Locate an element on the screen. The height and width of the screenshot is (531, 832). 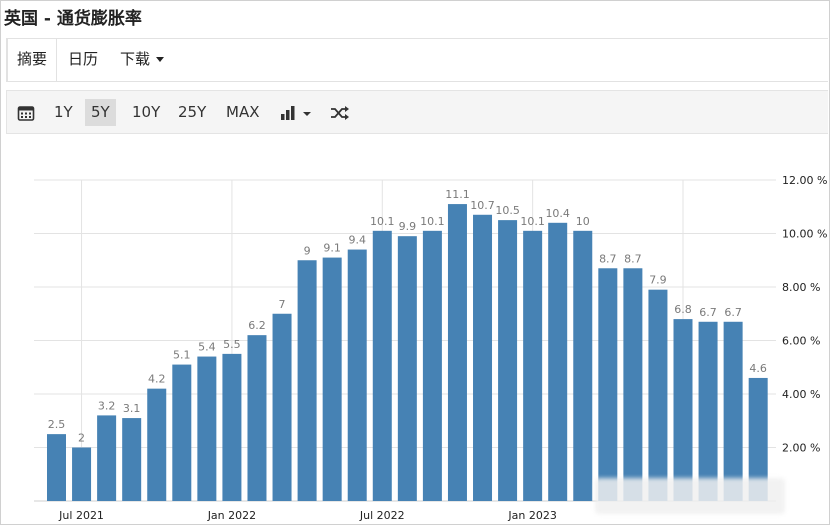
tab-summary-label: 摘要 is located at coordinates (32, 59).